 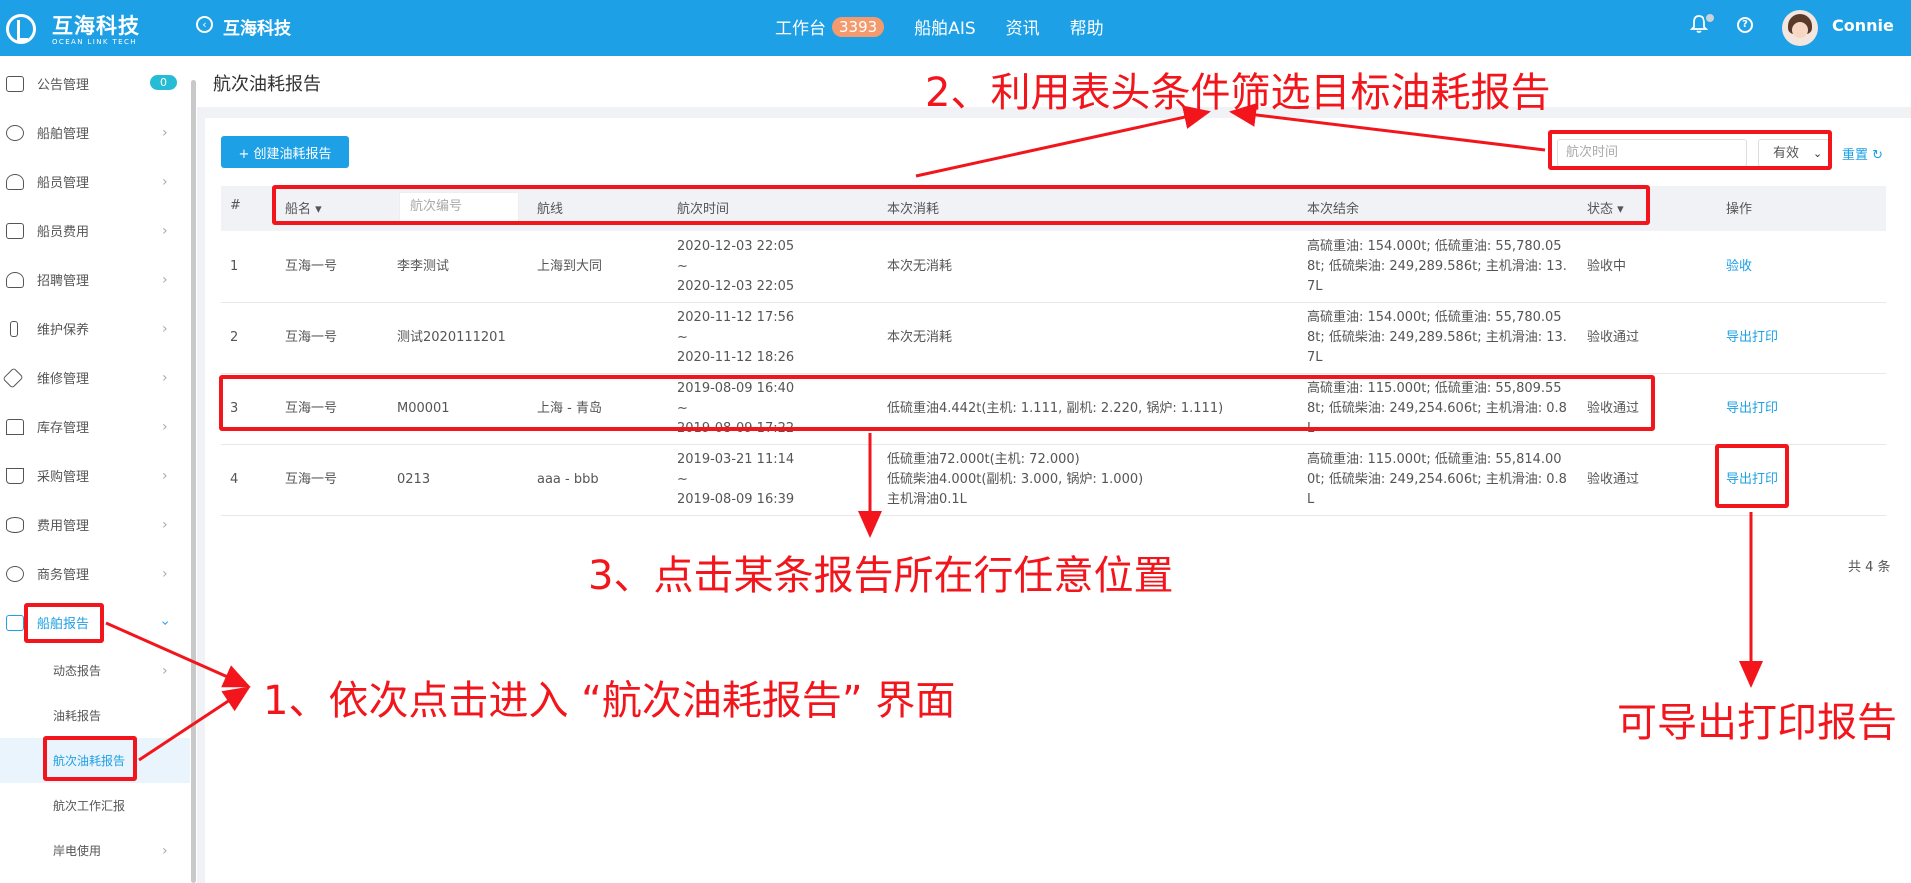 I want to click on arrow-to-step2-left, so click(x=1063, y=141).